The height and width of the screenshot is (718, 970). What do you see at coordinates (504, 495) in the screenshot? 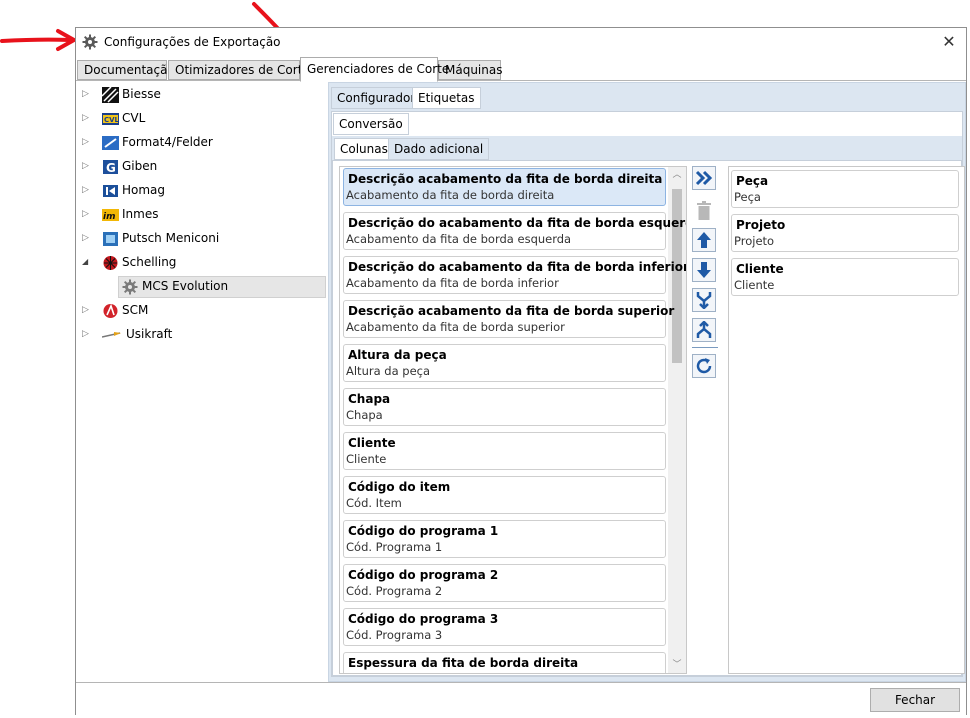
I see `available-column-card: Código do item Cód. Item` at bounding box center [504, 495].